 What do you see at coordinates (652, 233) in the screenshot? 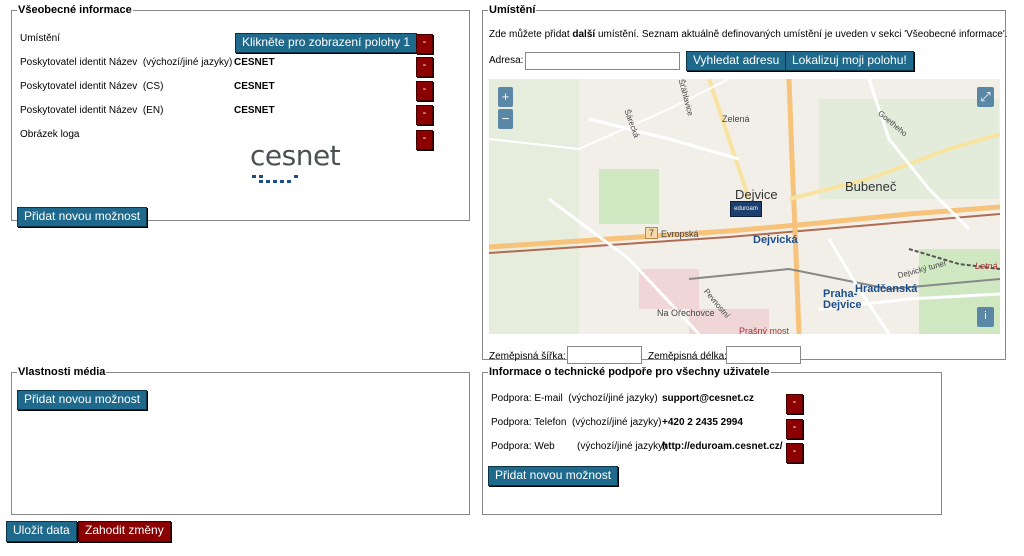
I see `map-route-7: 7` at bounding box center [652, 233].